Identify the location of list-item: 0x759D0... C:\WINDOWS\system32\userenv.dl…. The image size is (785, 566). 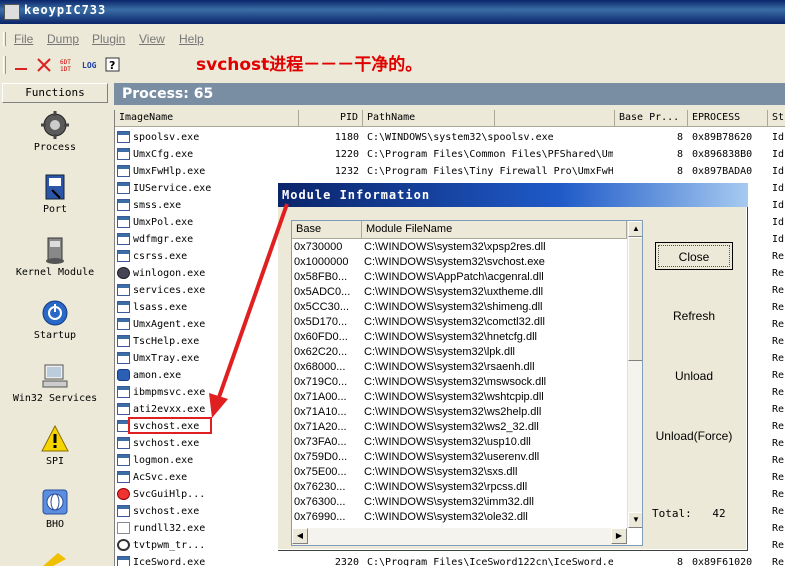
(459, 457).